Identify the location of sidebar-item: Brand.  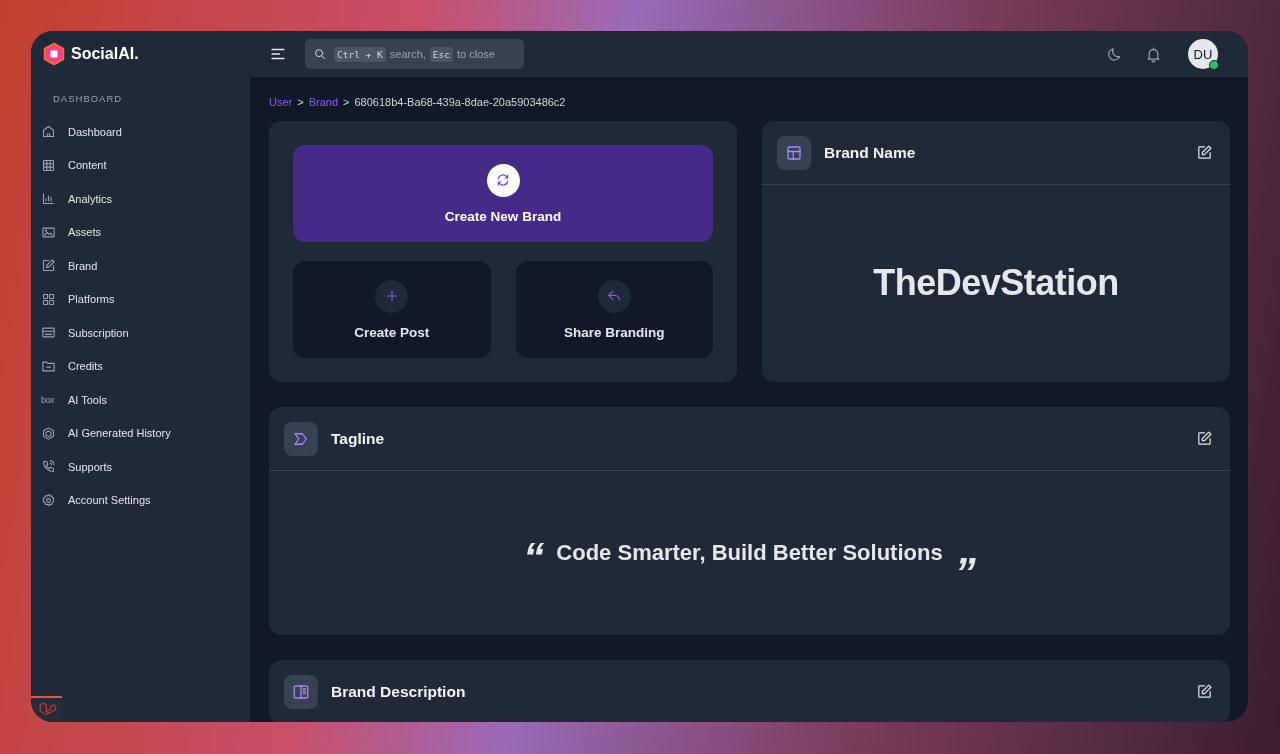
(140, 266).